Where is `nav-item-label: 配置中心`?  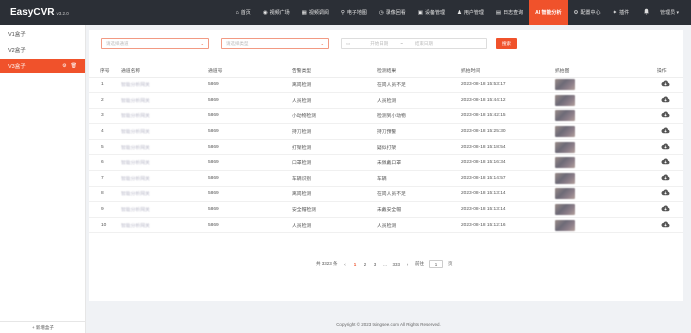
nav-item-label: 配置中心 is located at coordinates (590, 13).